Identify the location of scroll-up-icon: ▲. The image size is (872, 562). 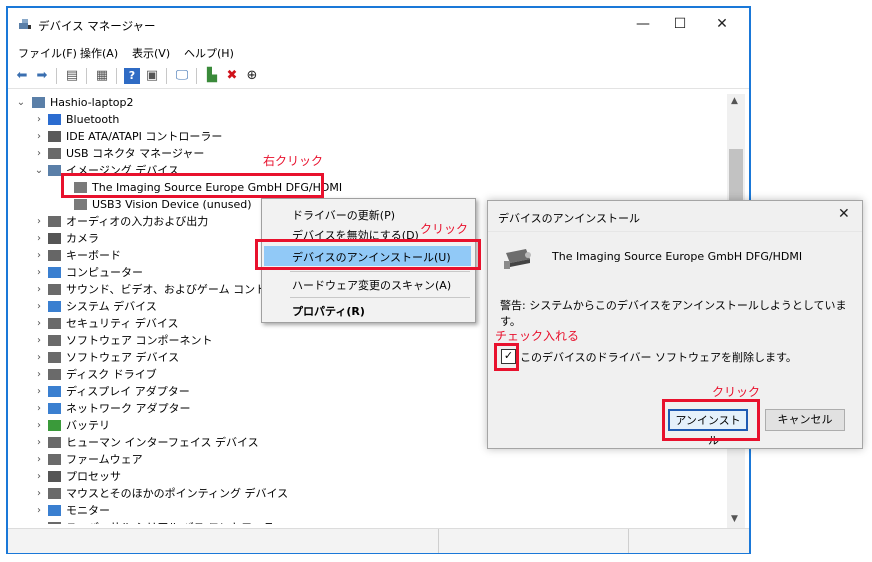
(734, 101).